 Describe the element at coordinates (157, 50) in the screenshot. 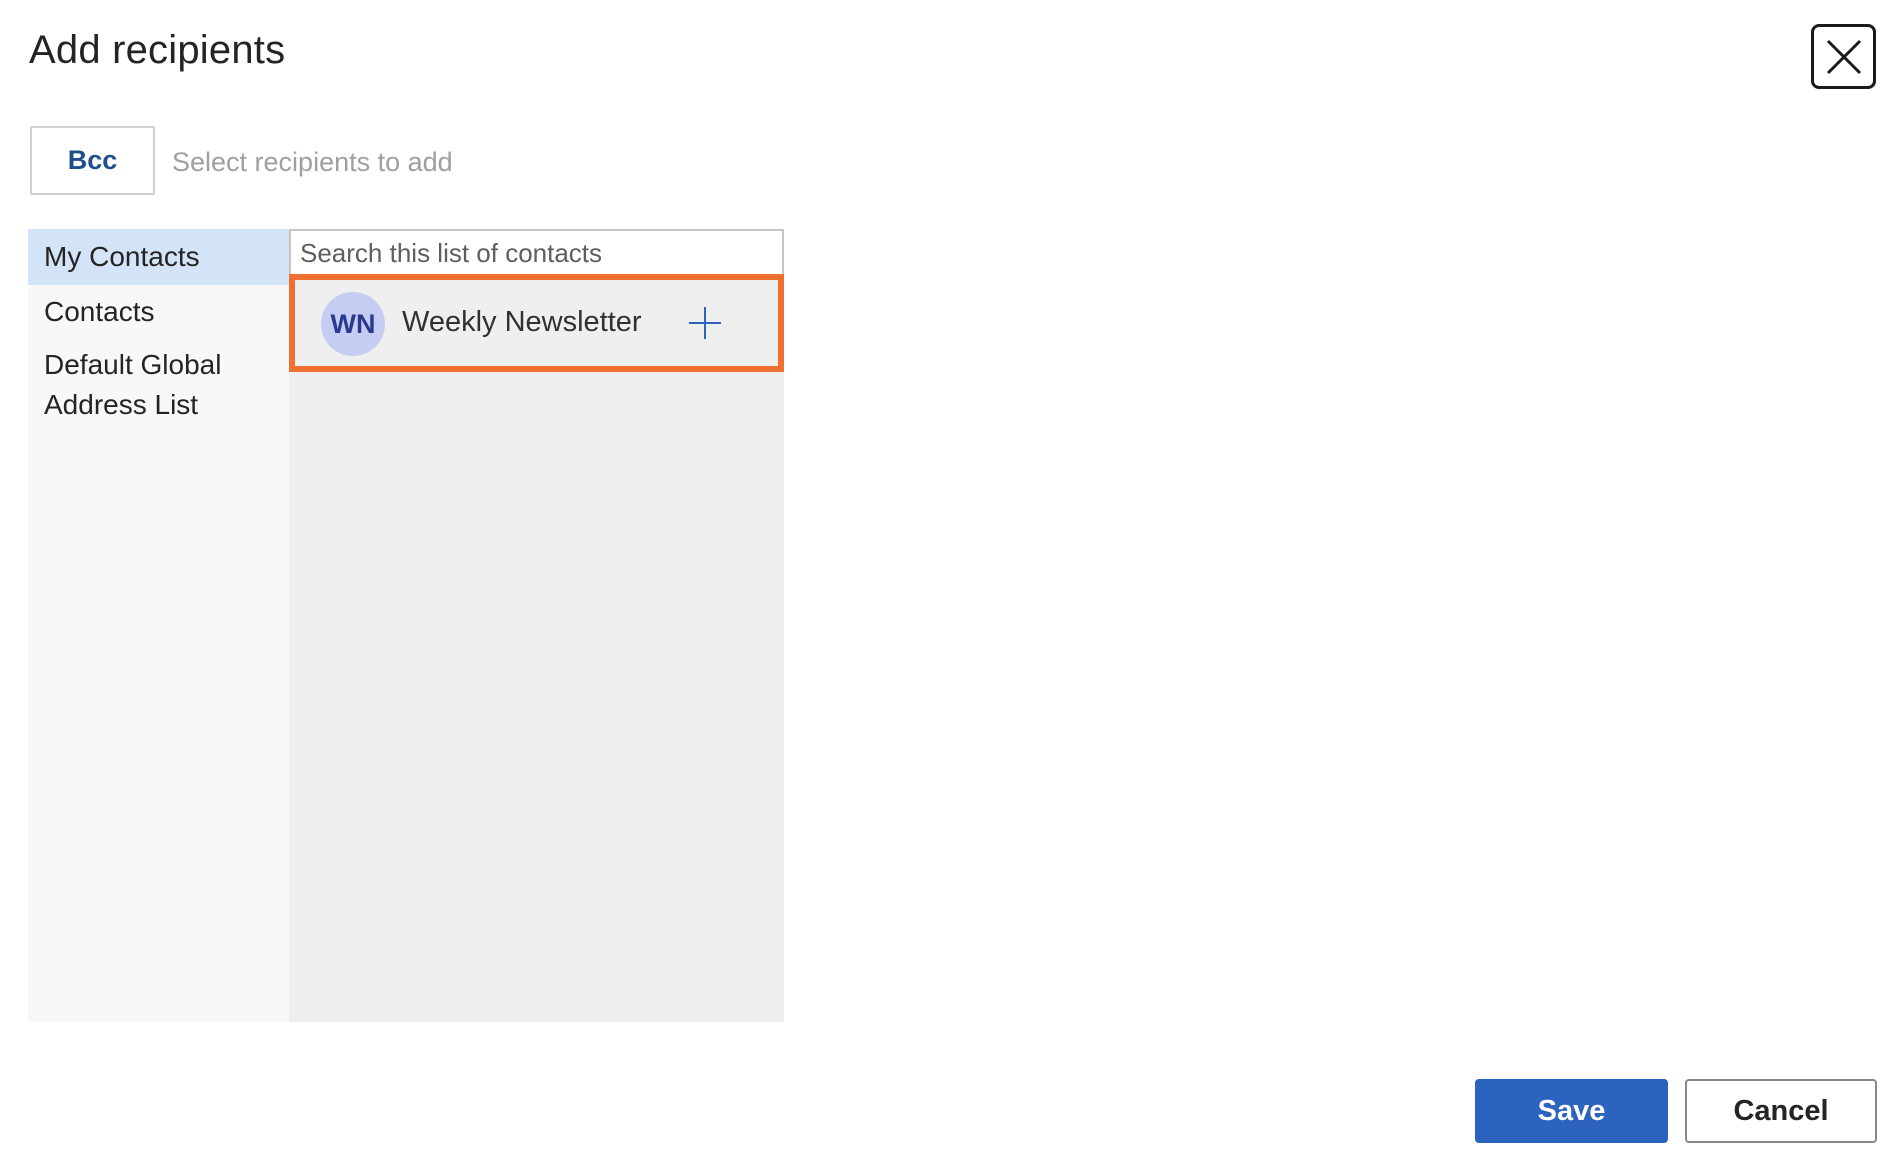

I see `dialog-title: Add recipients` at that location.